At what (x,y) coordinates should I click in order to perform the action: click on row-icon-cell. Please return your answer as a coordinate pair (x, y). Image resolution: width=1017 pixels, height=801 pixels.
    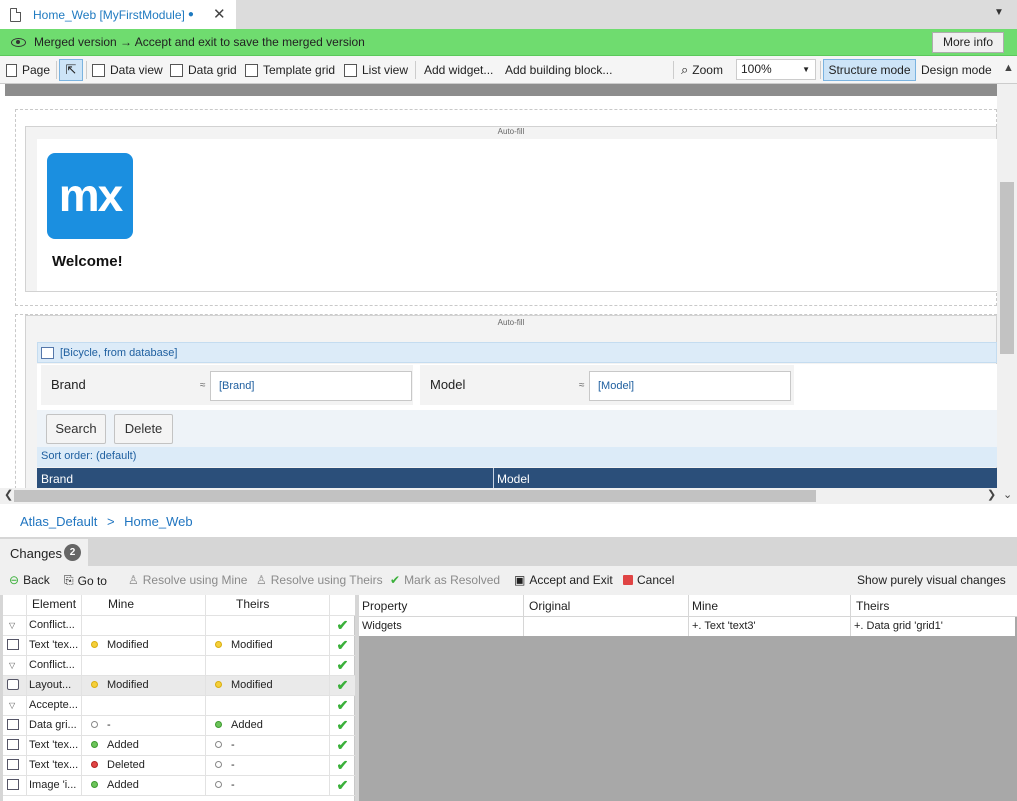
    Looking at the image, I should click on (15, 746).